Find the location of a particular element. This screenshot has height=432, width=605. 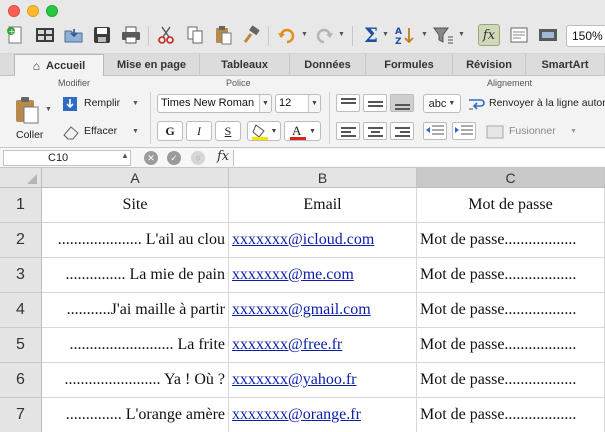

font-size-select: 12 ▼ is located at coordinates (298, 103).